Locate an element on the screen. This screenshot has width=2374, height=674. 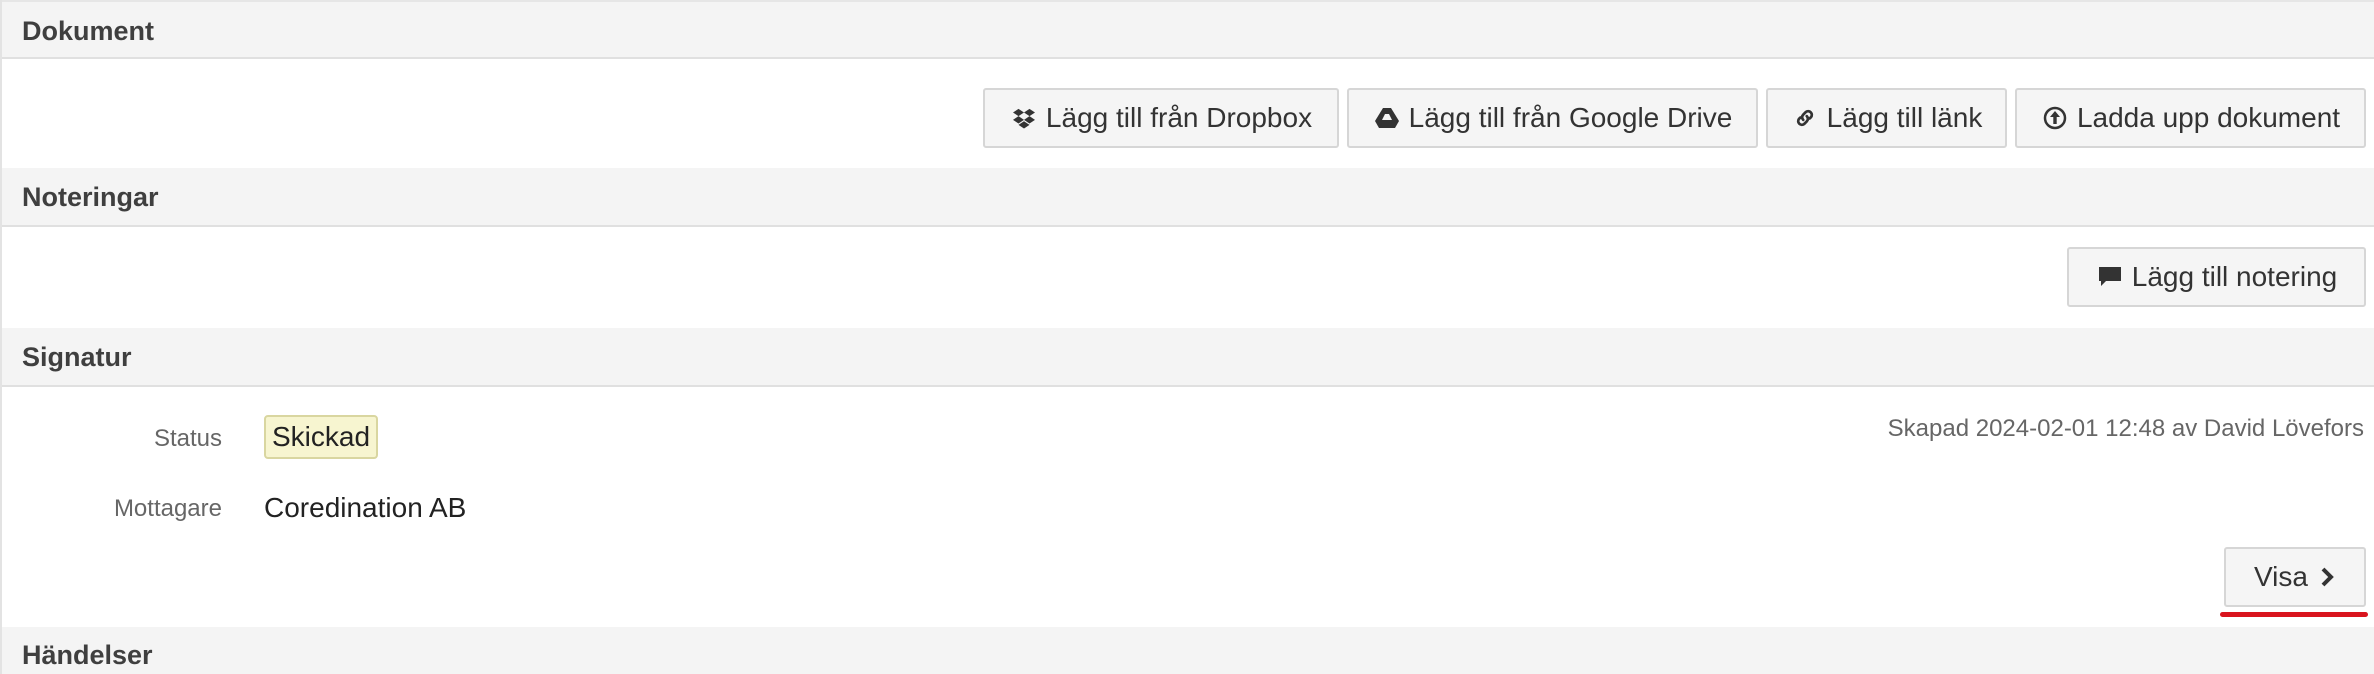
signatur-title: Signatur is located at coordinates (77, 357).